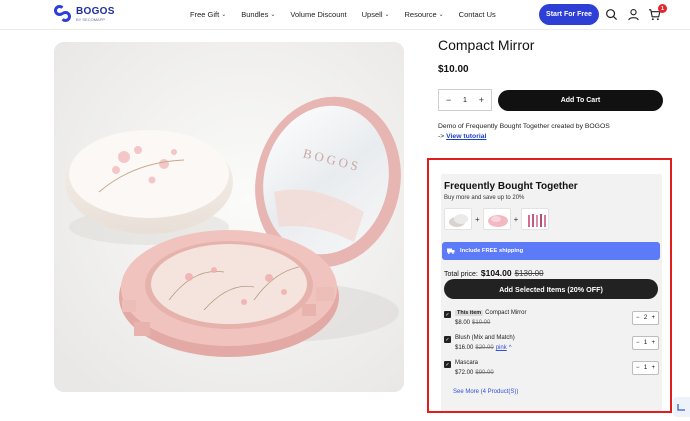 The height and width of the screenshot is (421, 690). Describe the element at coordinates (662, 8) in the screenshot. I see `cart-count-badge: 1` at that location.